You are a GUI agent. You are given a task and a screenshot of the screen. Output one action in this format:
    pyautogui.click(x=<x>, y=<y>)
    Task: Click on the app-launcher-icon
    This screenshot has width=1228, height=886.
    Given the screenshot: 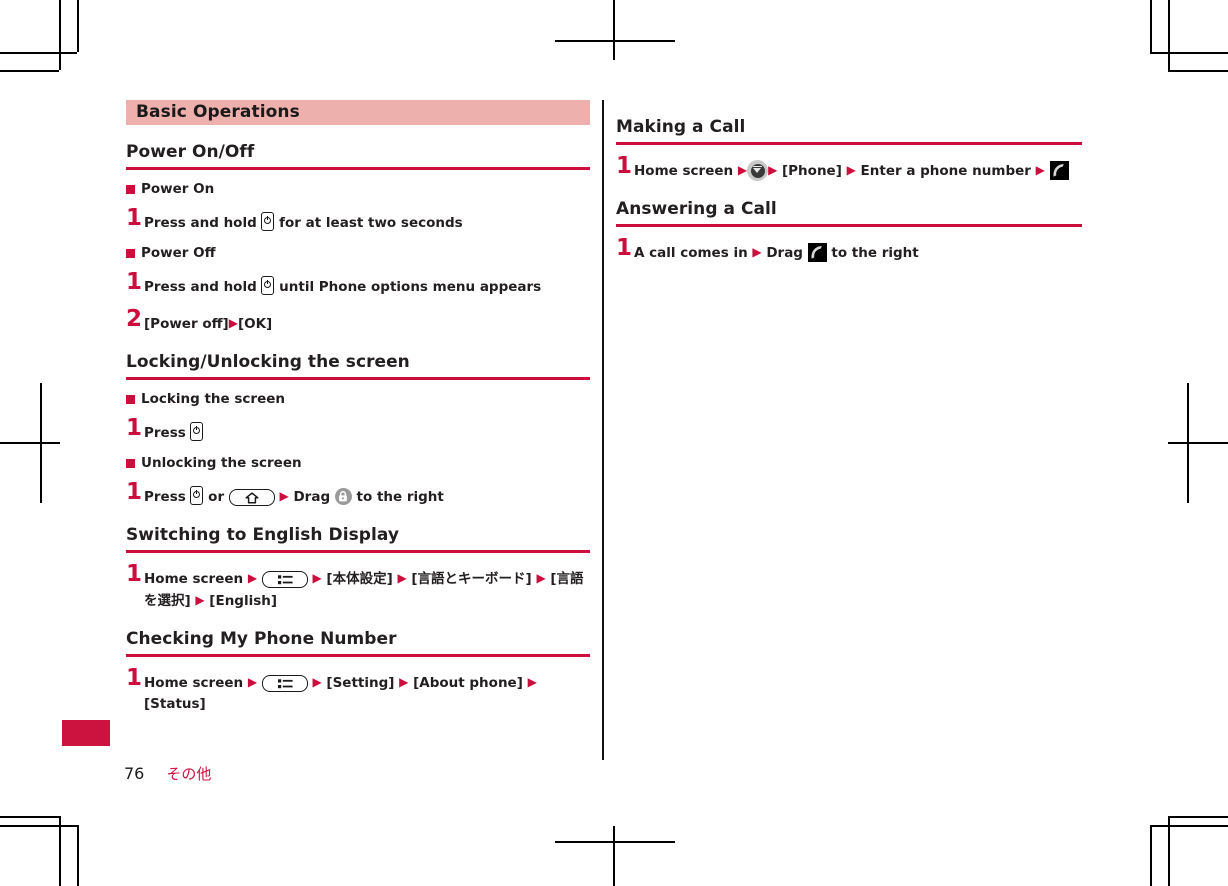 What is the action you would take?
    pyautogui.click(x=758, y=170)
    